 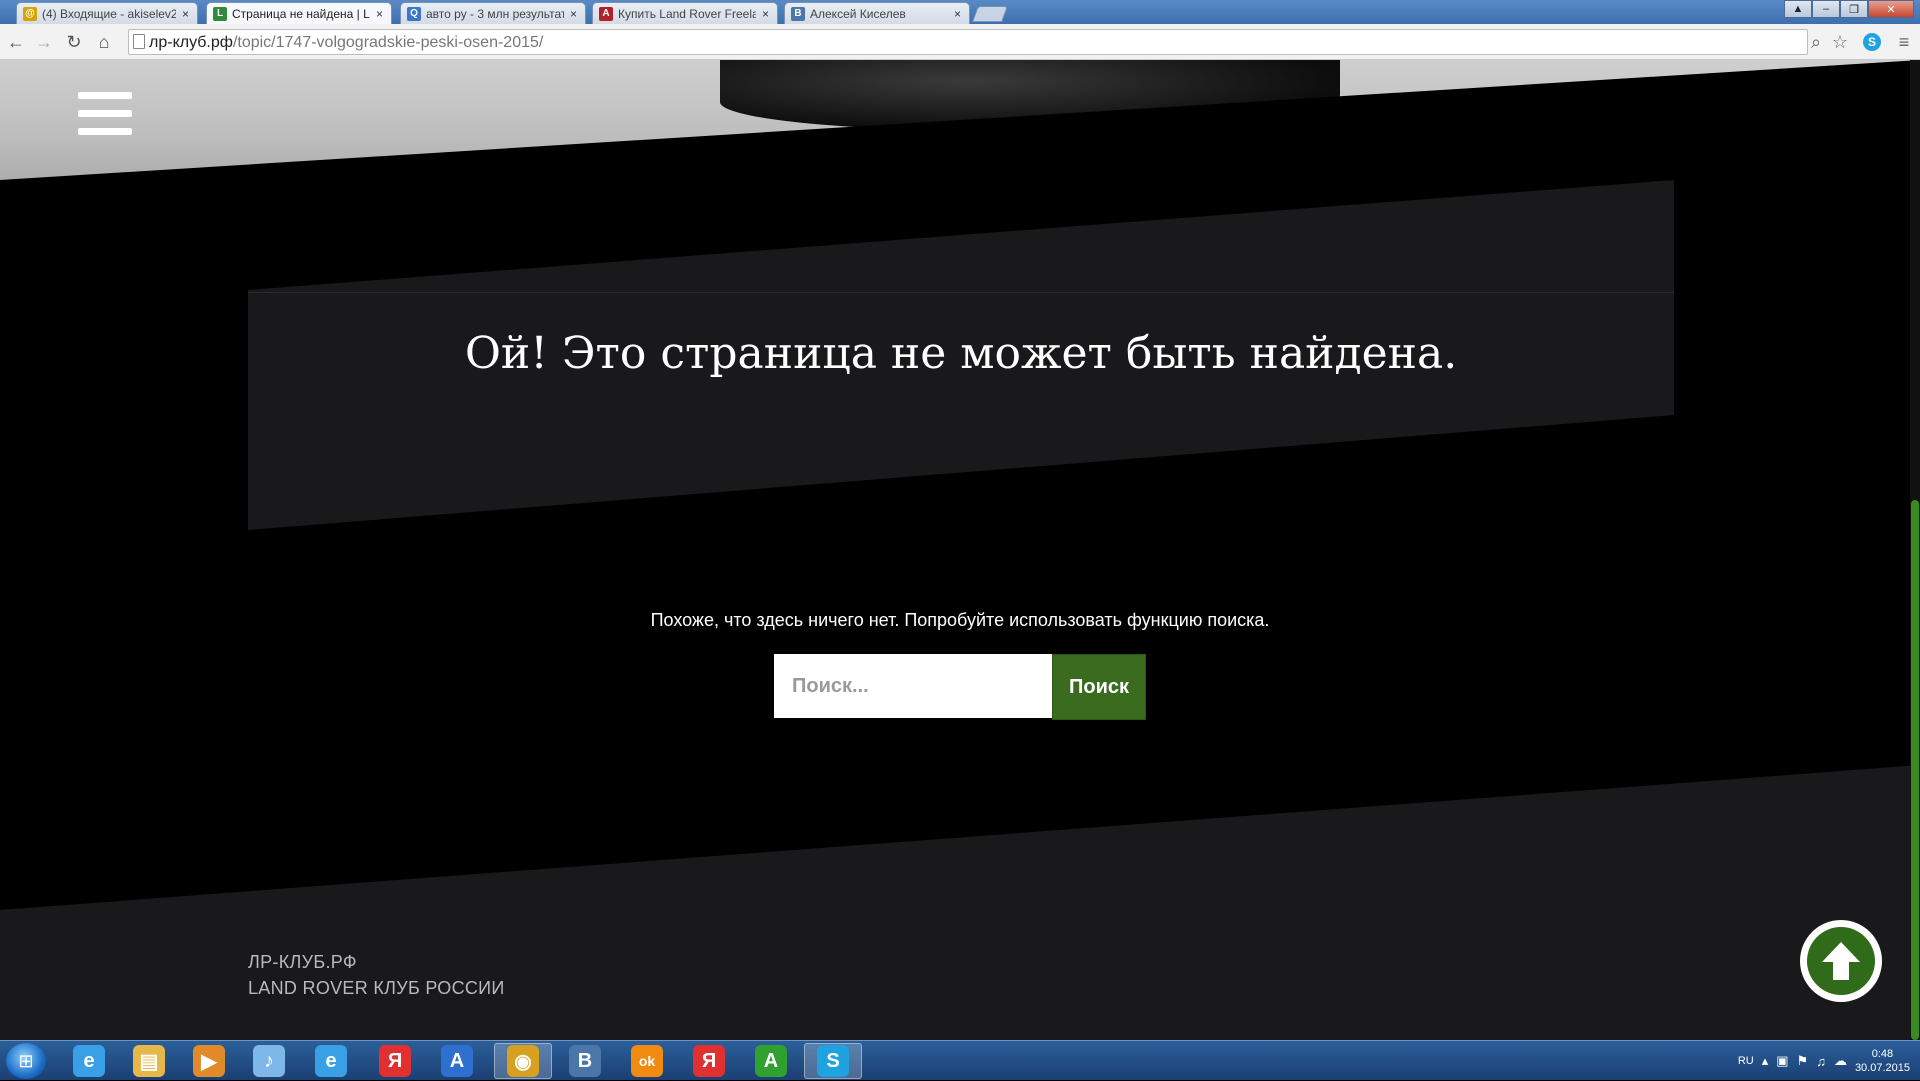 I want to click on explorer-icon: ▤, so click(x=149, y=1061).